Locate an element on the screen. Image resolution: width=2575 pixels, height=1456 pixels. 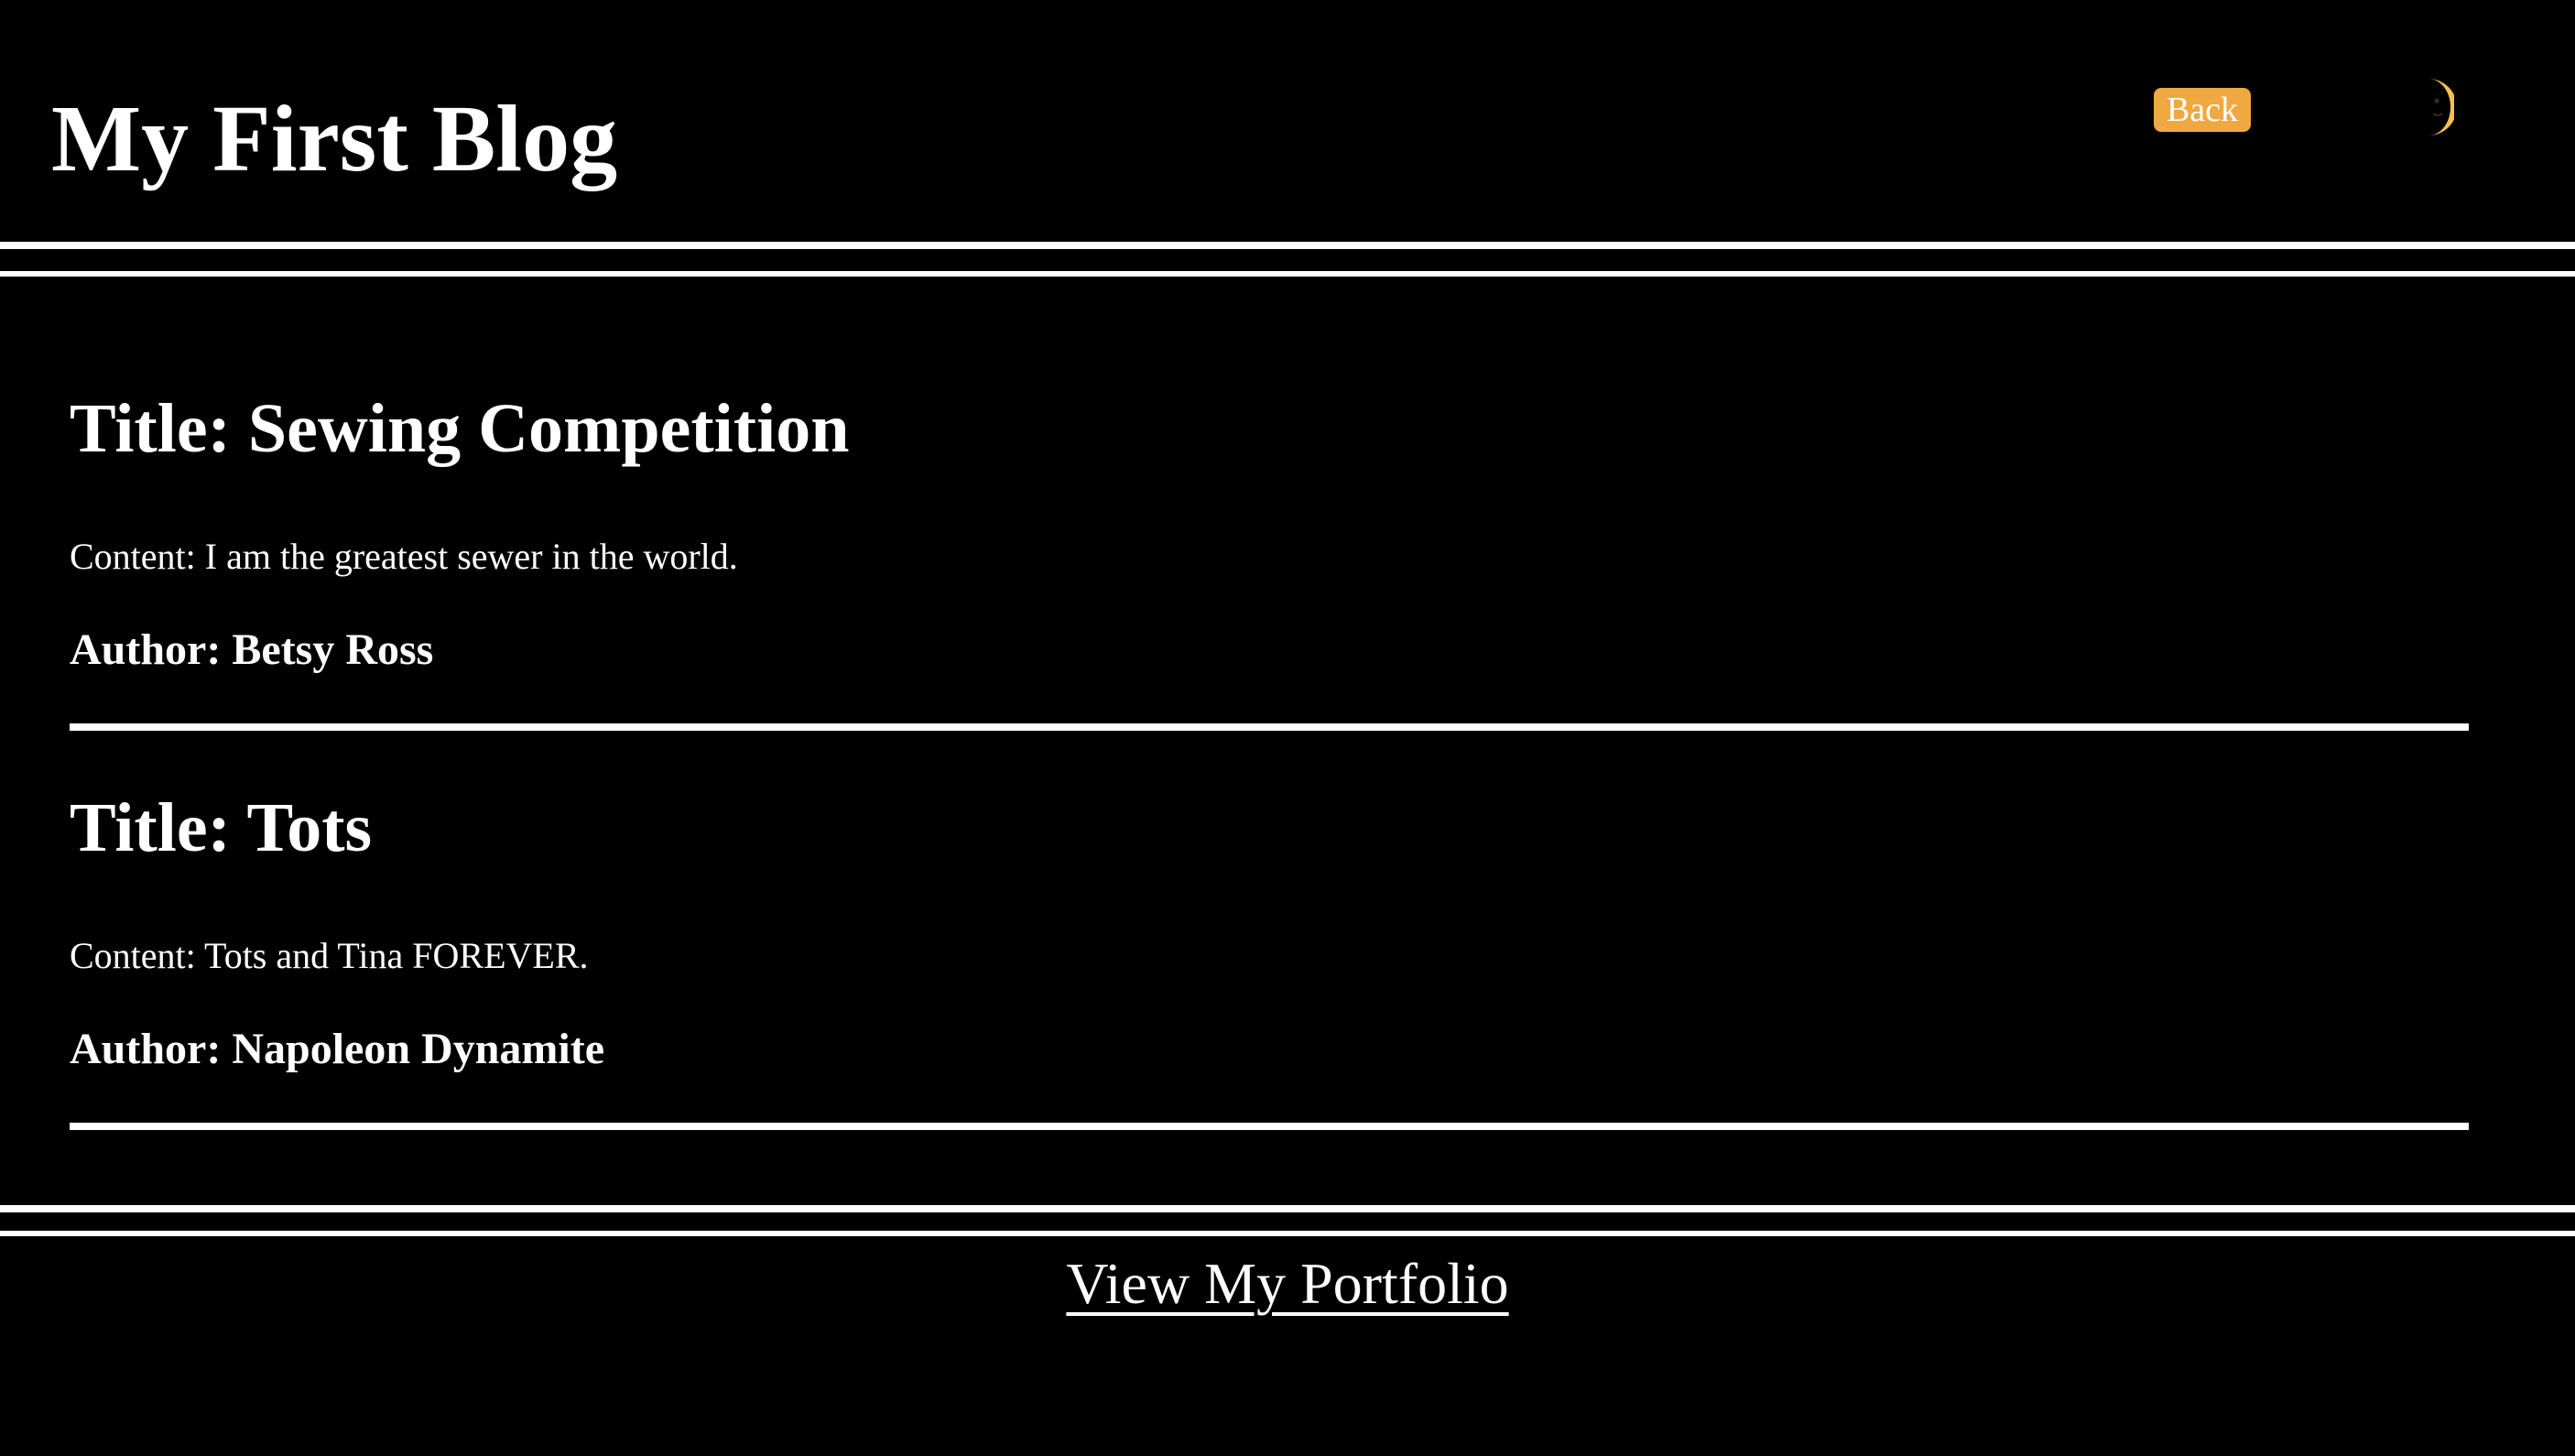
back-button: Back is located at coordinates (2202, 110).